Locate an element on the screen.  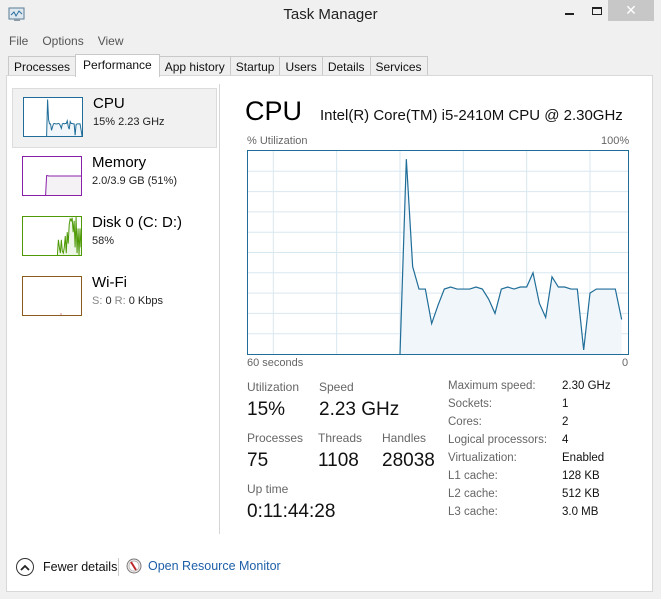
tab-app-history: App history is located at coordinates (194, 66).